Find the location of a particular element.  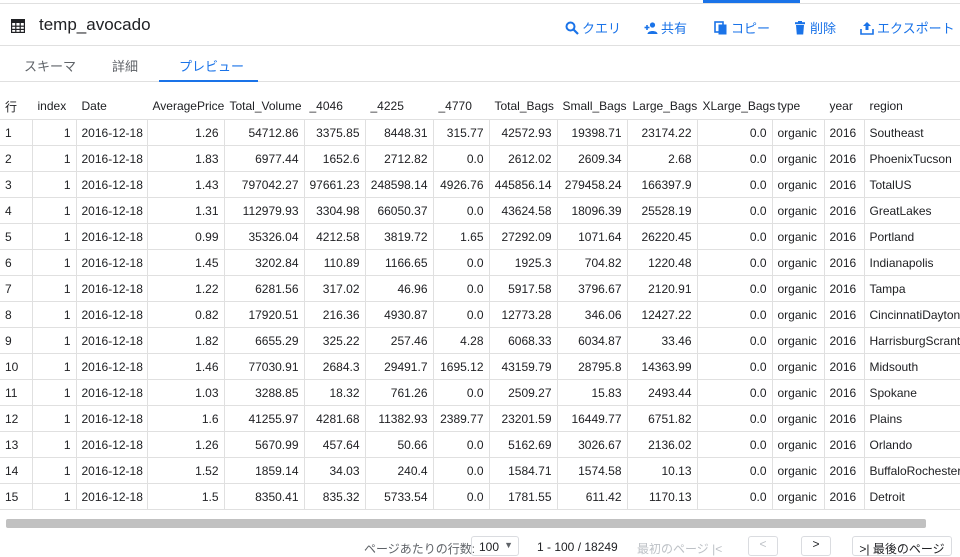

tab-preview: プレビュー is located at coordinates (211, 65).